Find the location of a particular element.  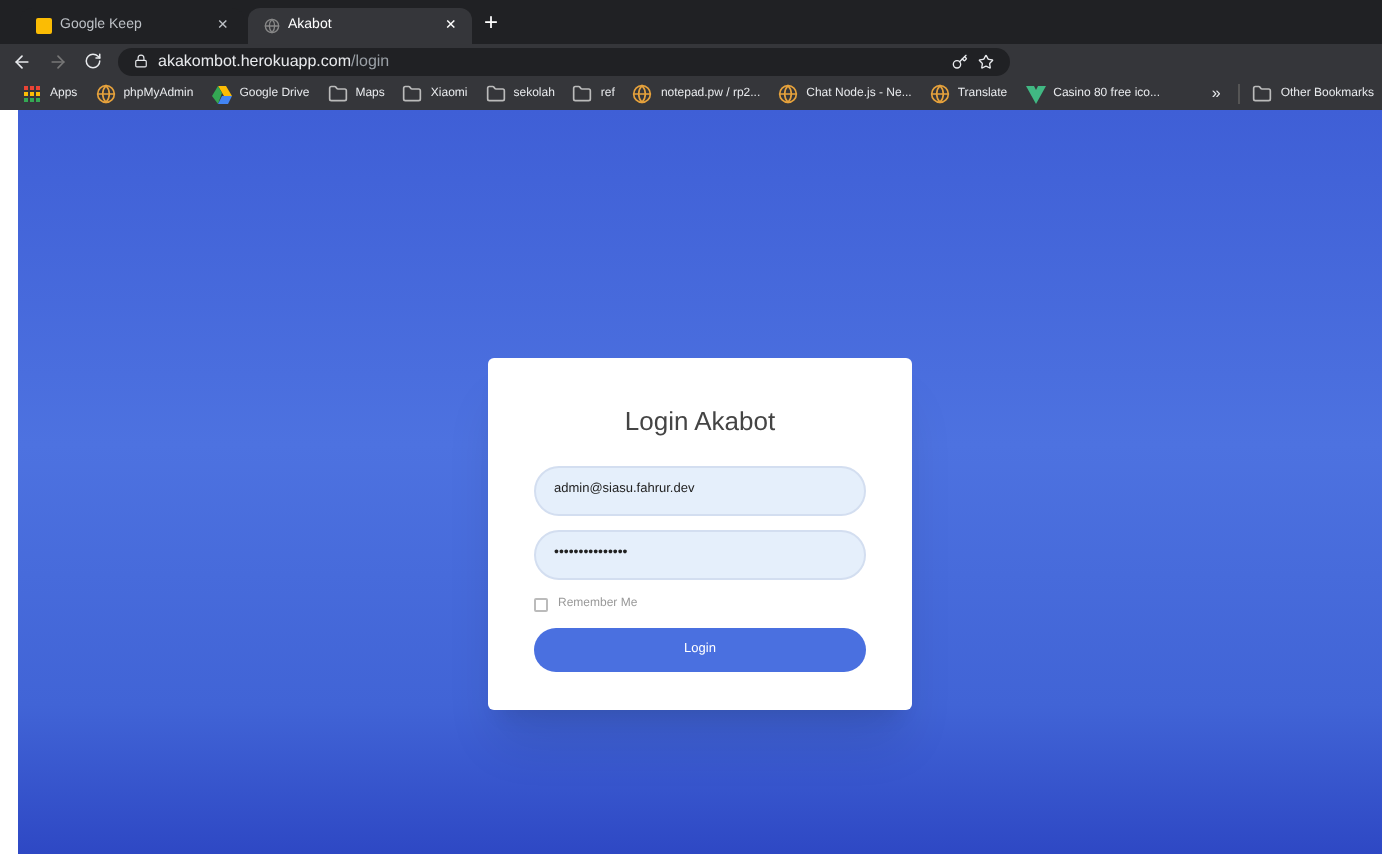

login-title: Login Akabot is located at coordinates (700, 422).